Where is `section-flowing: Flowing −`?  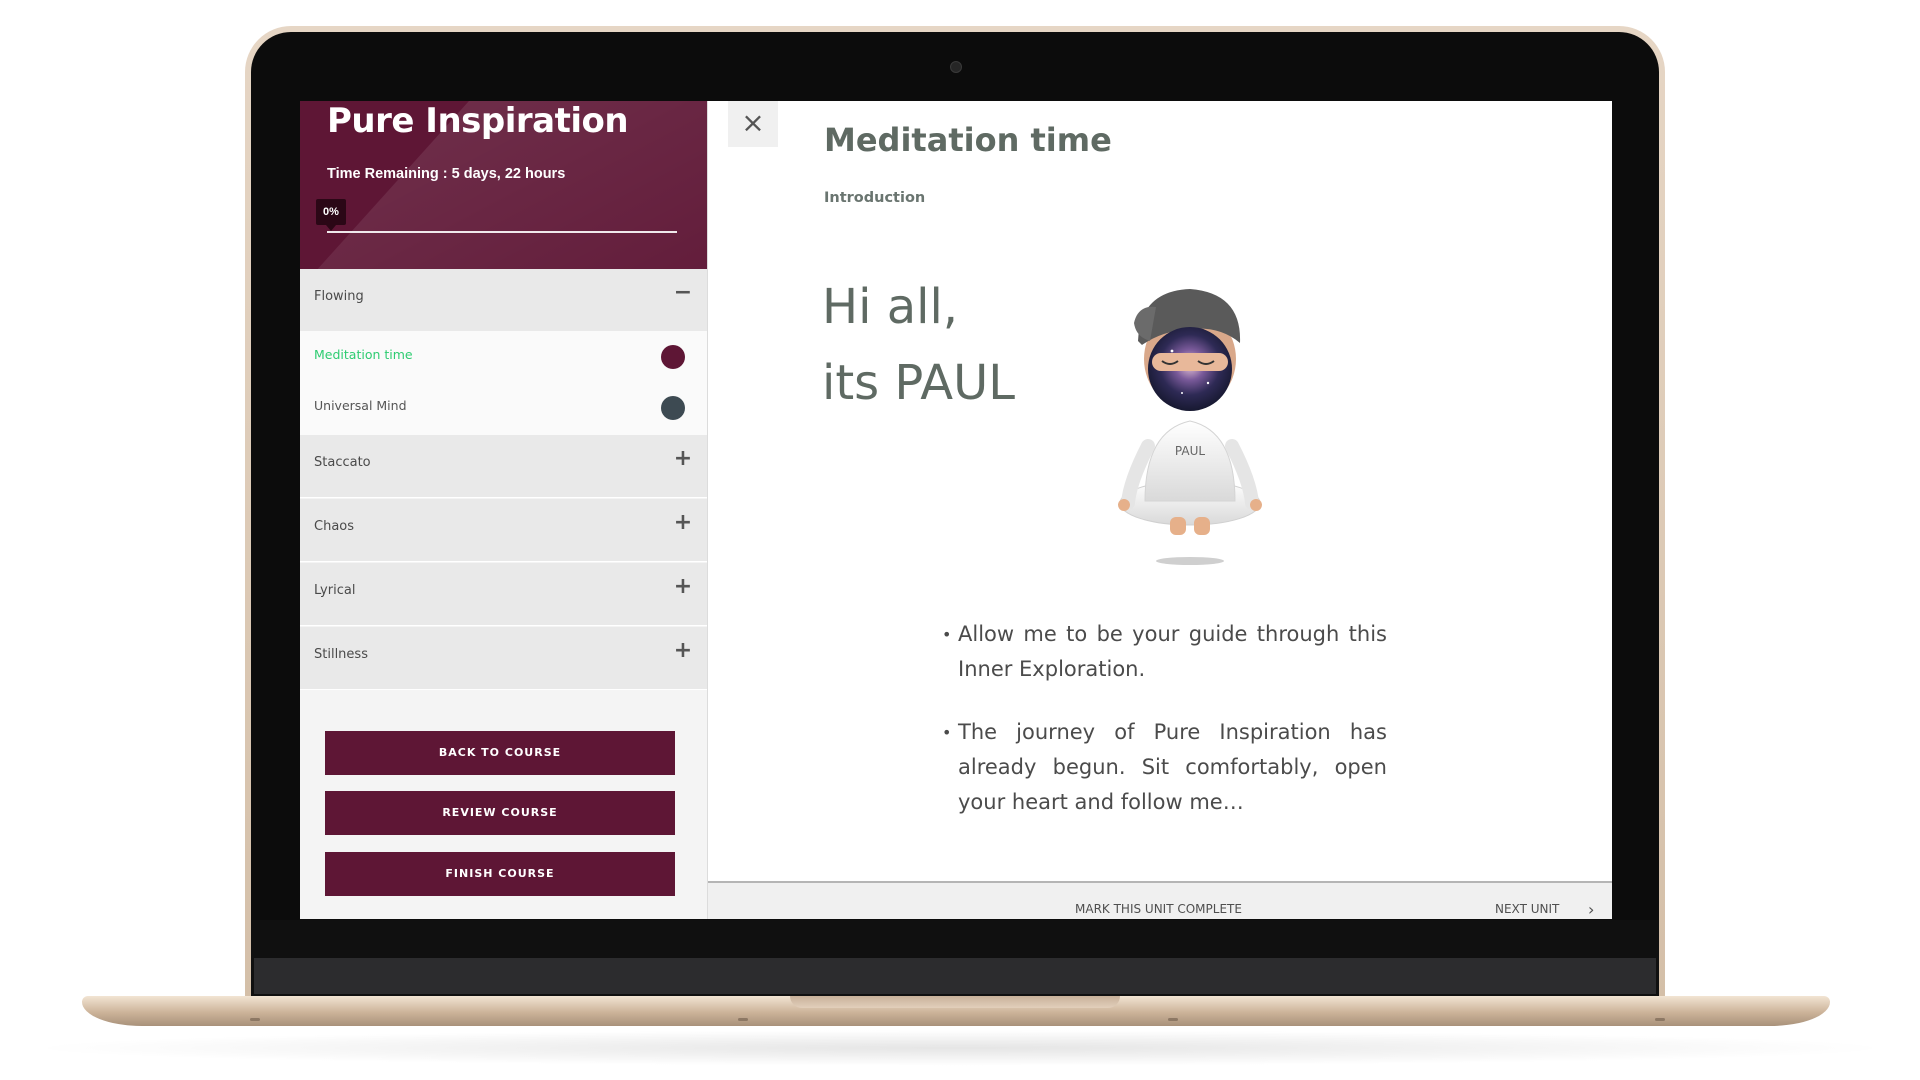
section-flowing: Flowing − is located at coordinates (503, 300).